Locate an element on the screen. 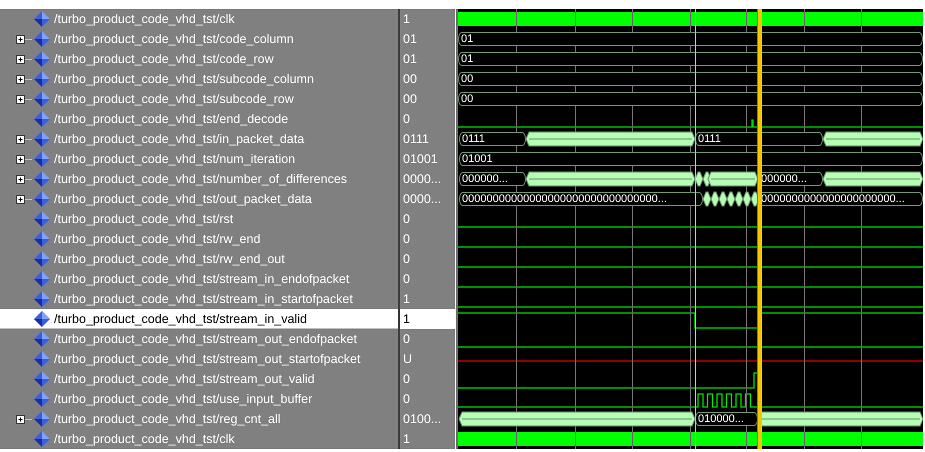 The width and height of the screenshot is (925, 452). signal-value: 1 is located at coordinates (427, 319).